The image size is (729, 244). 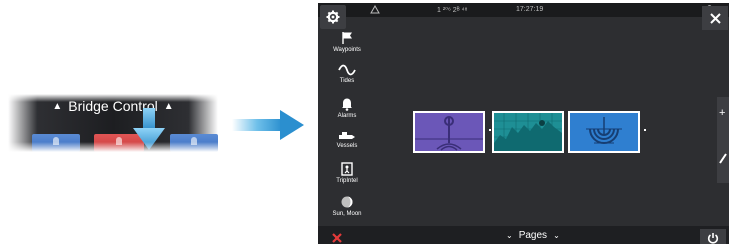 I want to click on sonar-thumbnail-graphic, so click(x=449, y=133).